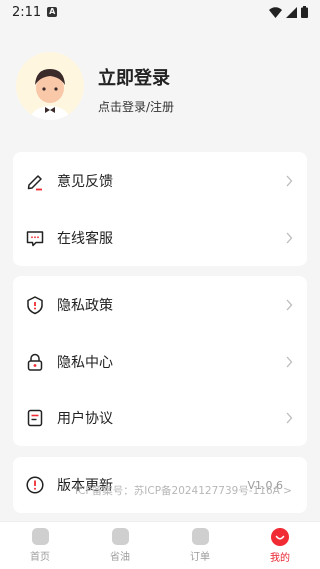 The height and width of the screenshot is (569, 320). Describe the element at coordinates (160, 304) in the screenshot. I see `menu-item-privacy-policy: 隐私政策` at that location.